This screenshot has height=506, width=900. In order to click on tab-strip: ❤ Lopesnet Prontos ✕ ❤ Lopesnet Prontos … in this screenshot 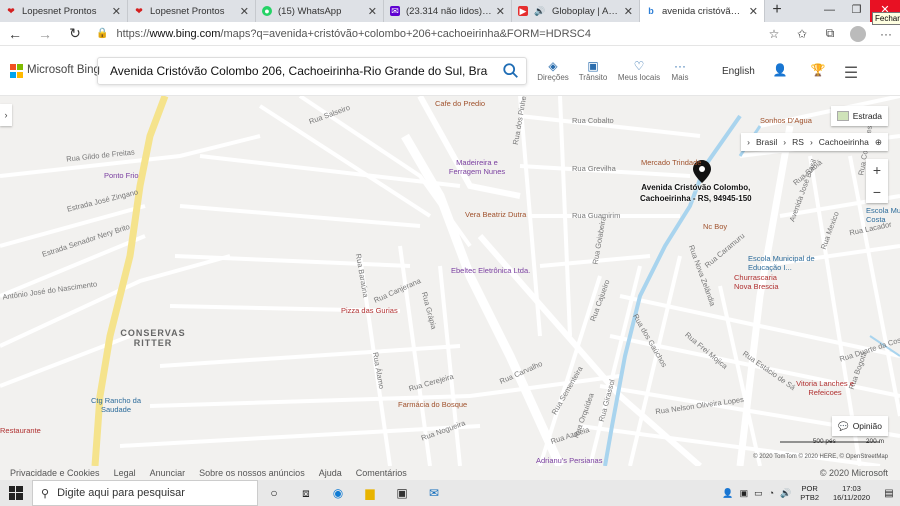, I will do `click(450, 11)`.